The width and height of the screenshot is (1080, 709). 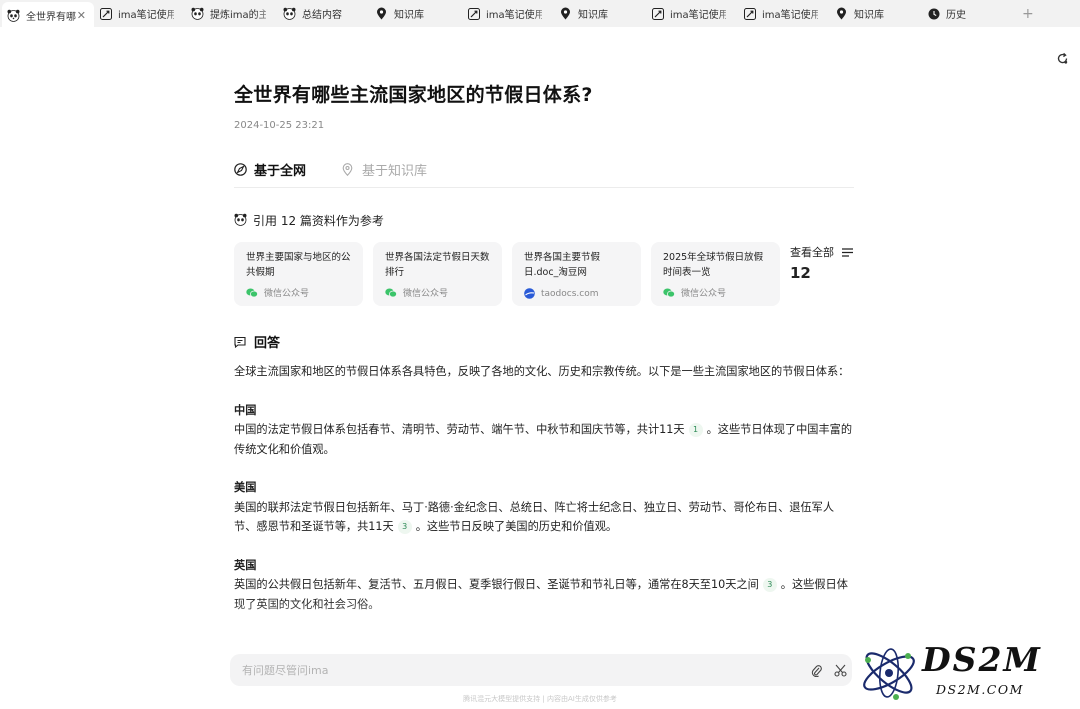 What do you see at coordinates (280, 171) in the screenshot?
I see `tab-web-label: 基于全网` at bounding box center [280, 171].